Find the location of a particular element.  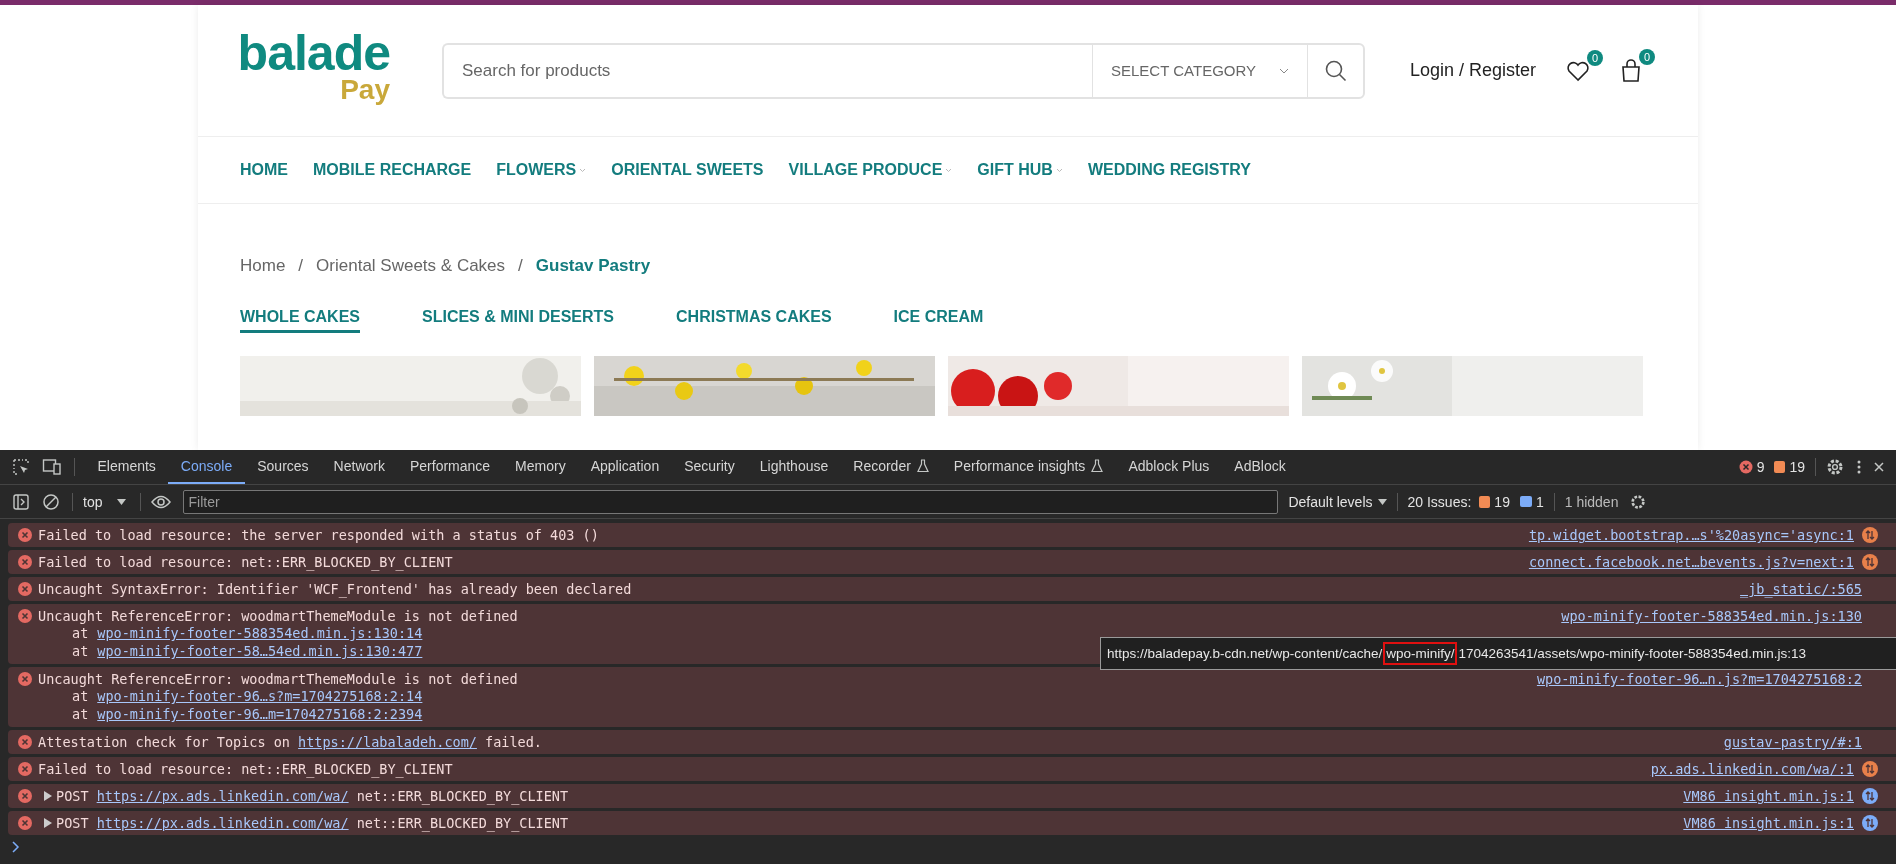

category-tab: ICE CREAM is located at coordinates (938, 320).